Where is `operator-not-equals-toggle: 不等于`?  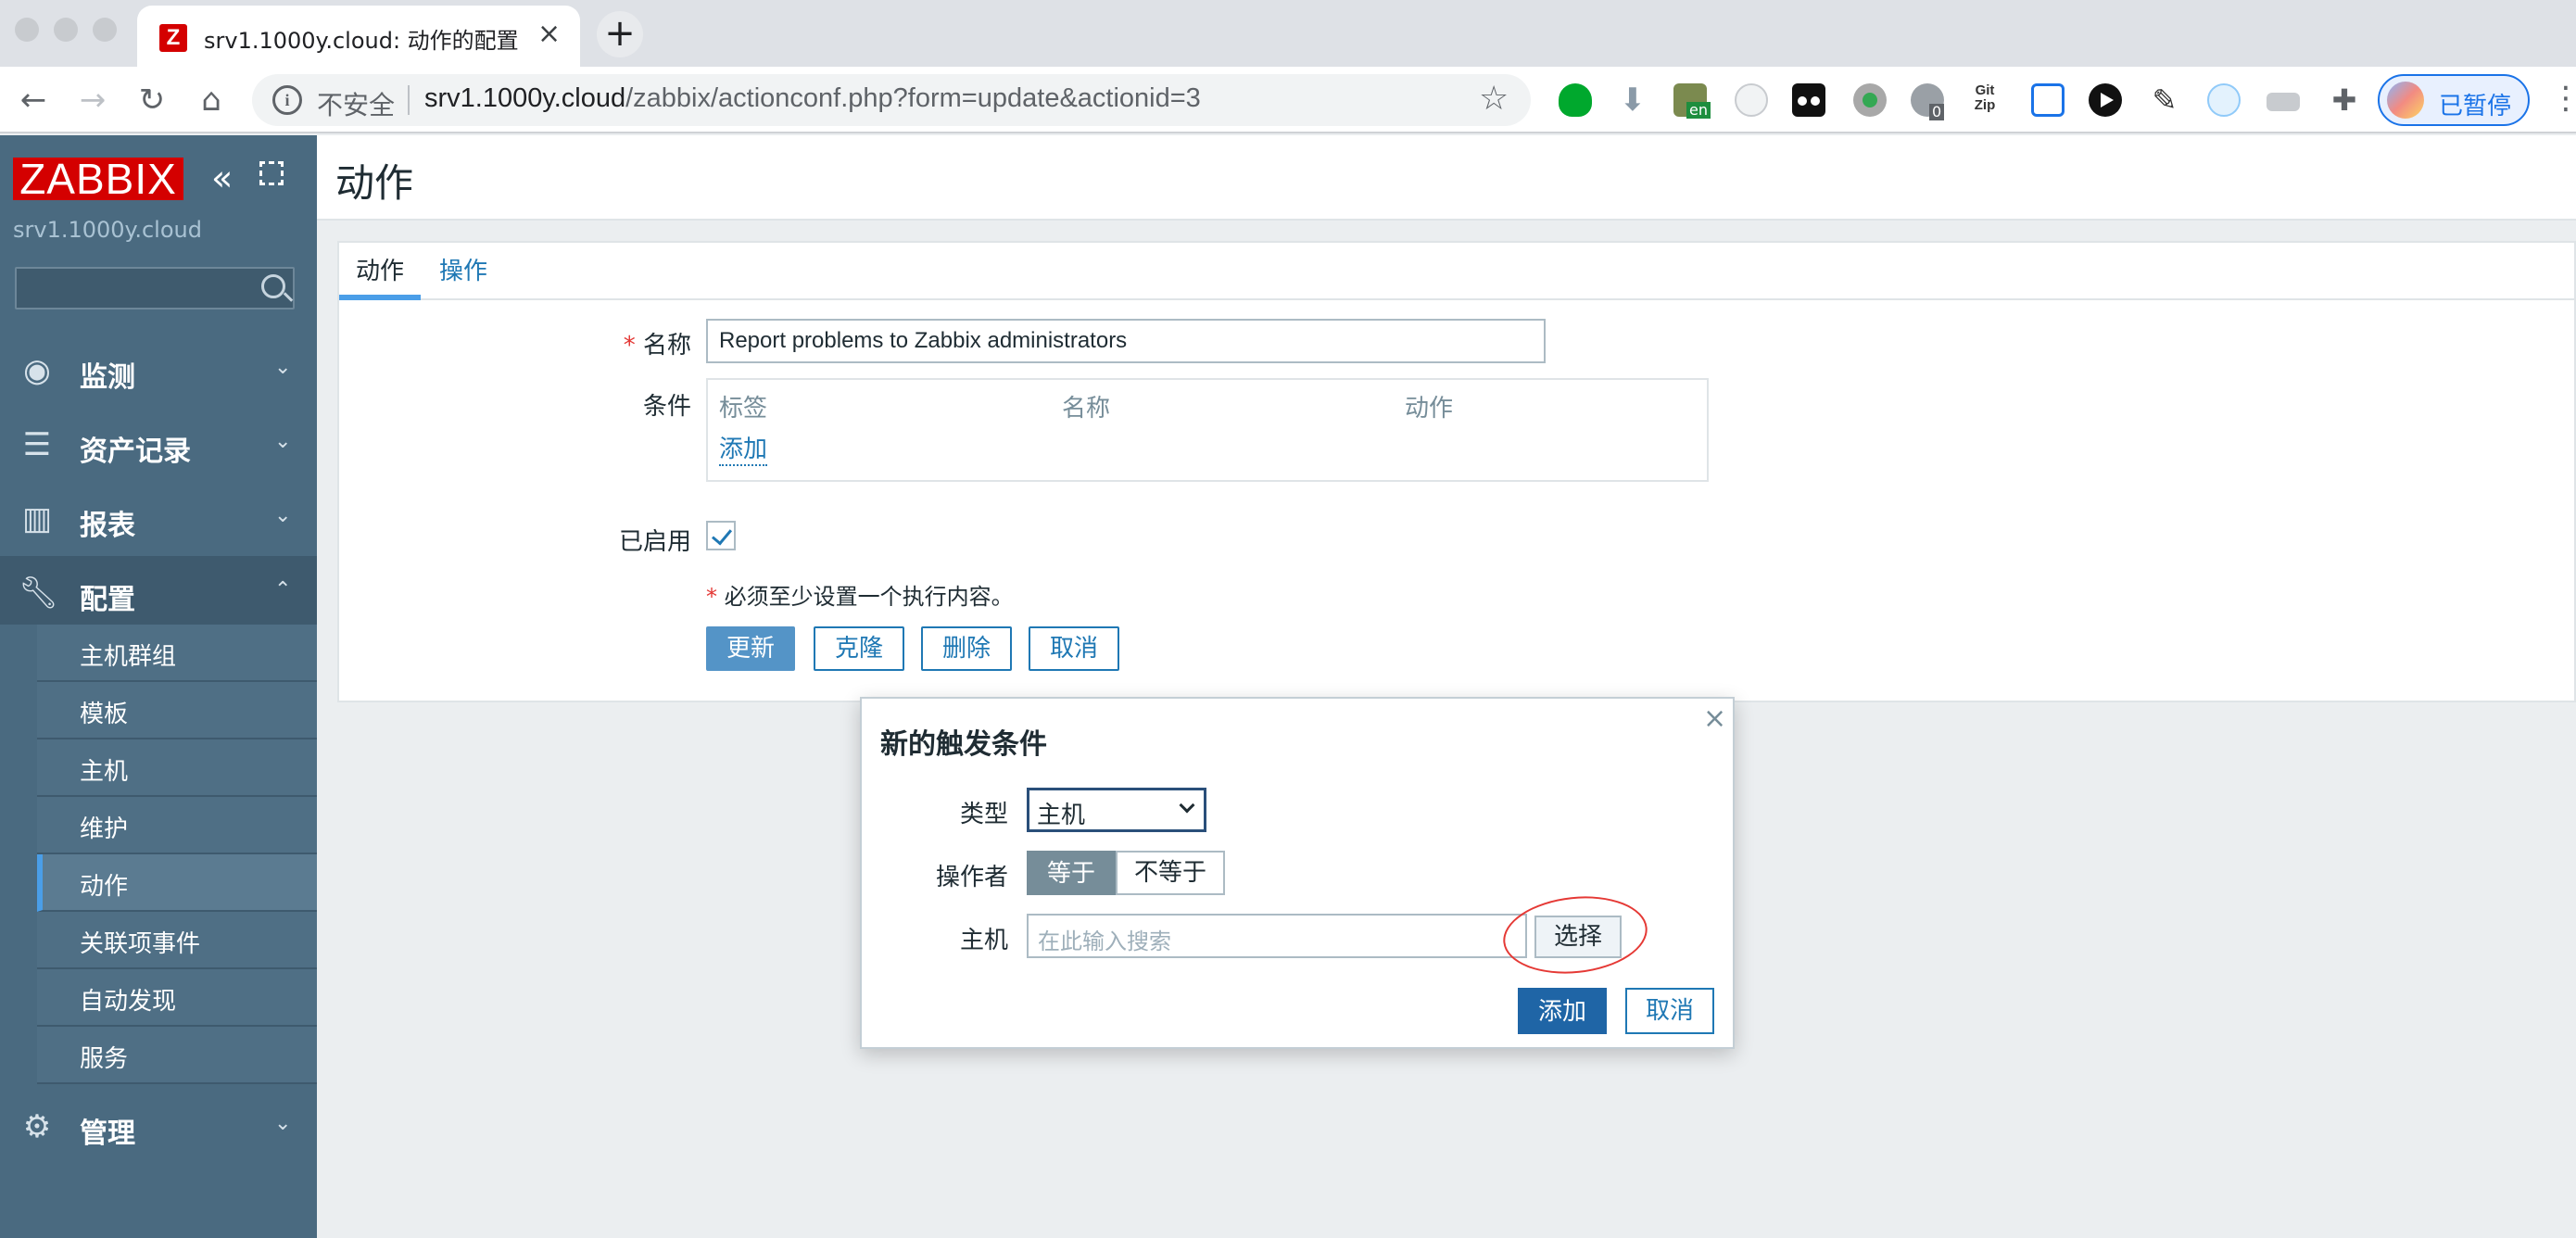
operator-not-equals-toggle: 不等于 is located at coordinates (1170, 873).